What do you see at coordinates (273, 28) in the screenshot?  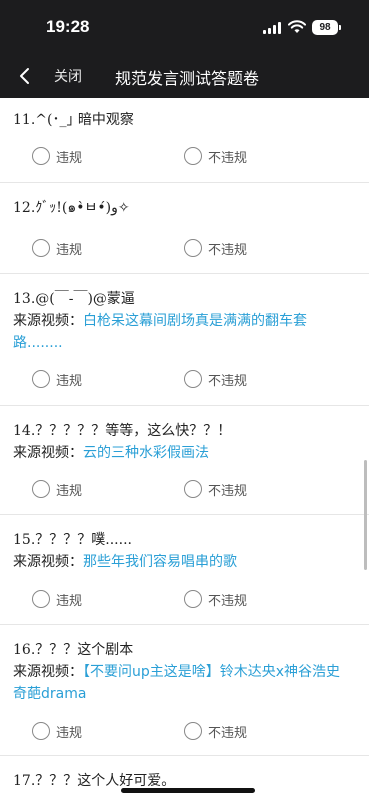 I see `cellular-signal-icon` at bounding box center [273, 28].